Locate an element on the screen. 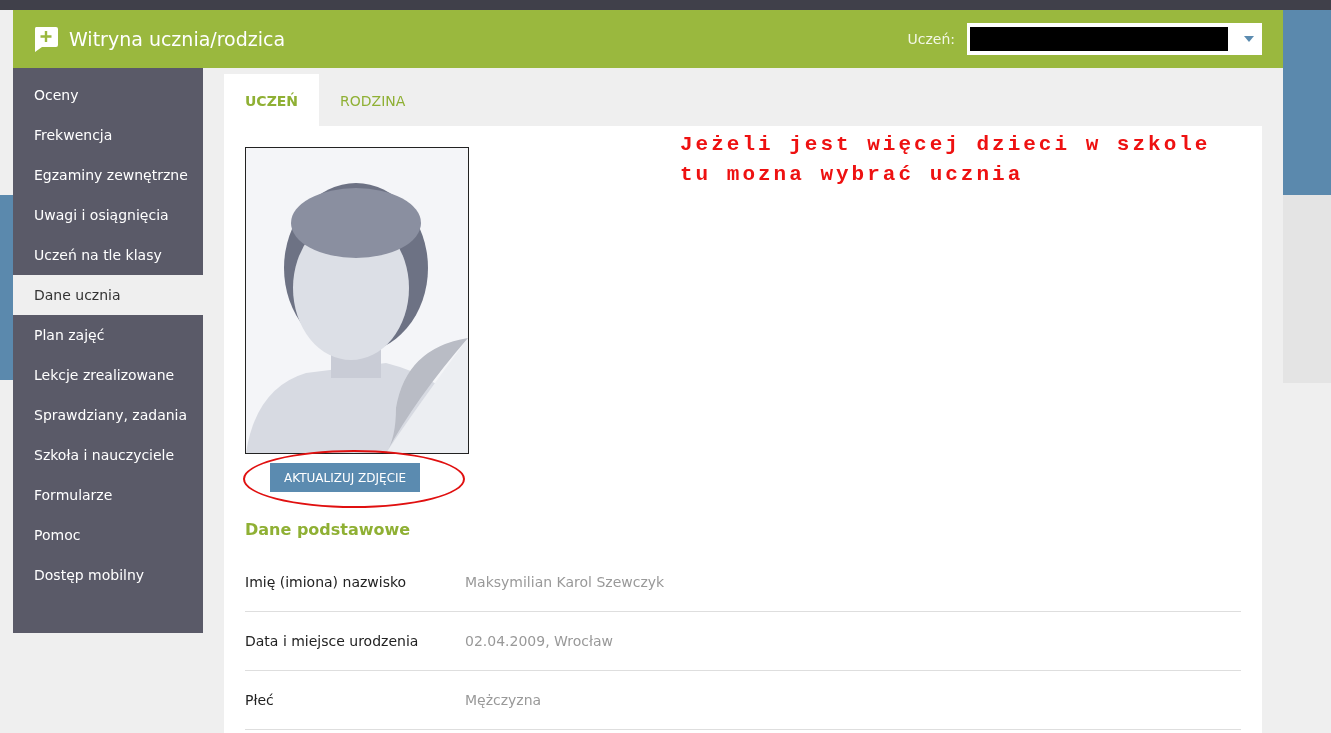  caret-icon is located at coordinates (1249, 39).